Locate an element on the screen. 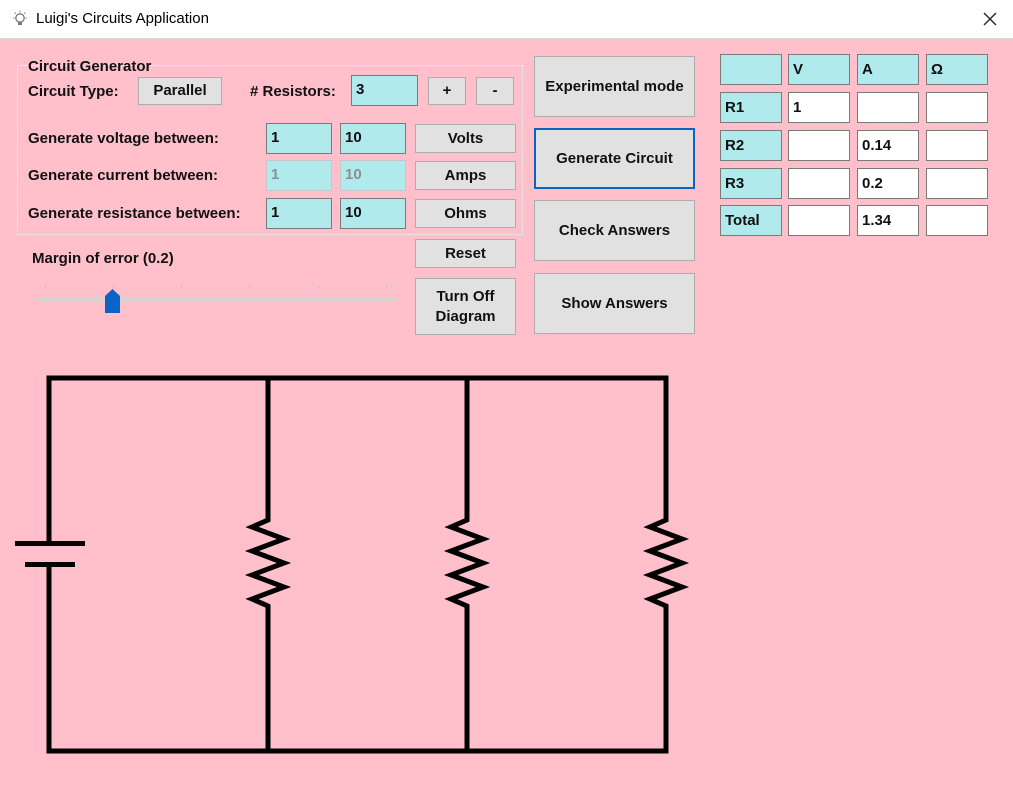  turn-off-diagram-button: Turn Off Diagram is located at coordinates (465, 306).